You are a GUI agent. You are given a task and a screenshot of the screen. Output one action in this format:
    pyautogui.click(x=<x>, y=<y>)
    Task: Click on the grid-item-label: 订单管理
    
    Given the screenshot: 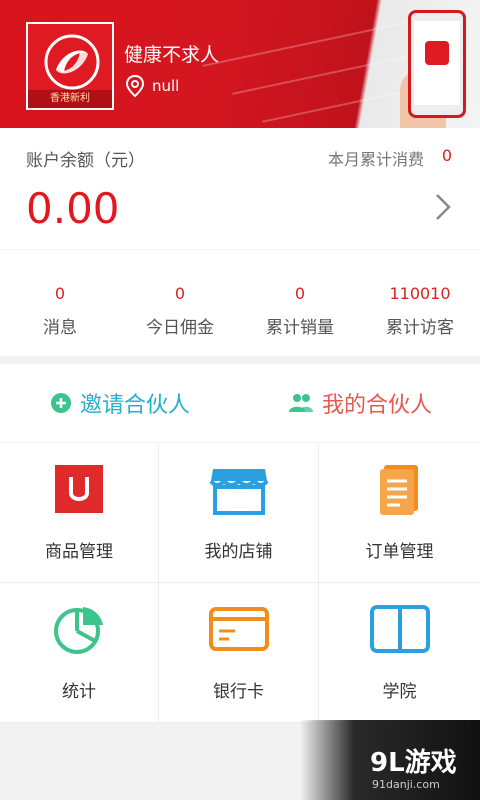 What is the action you would take?
    pyautogui.click(x=399, y=552)
    